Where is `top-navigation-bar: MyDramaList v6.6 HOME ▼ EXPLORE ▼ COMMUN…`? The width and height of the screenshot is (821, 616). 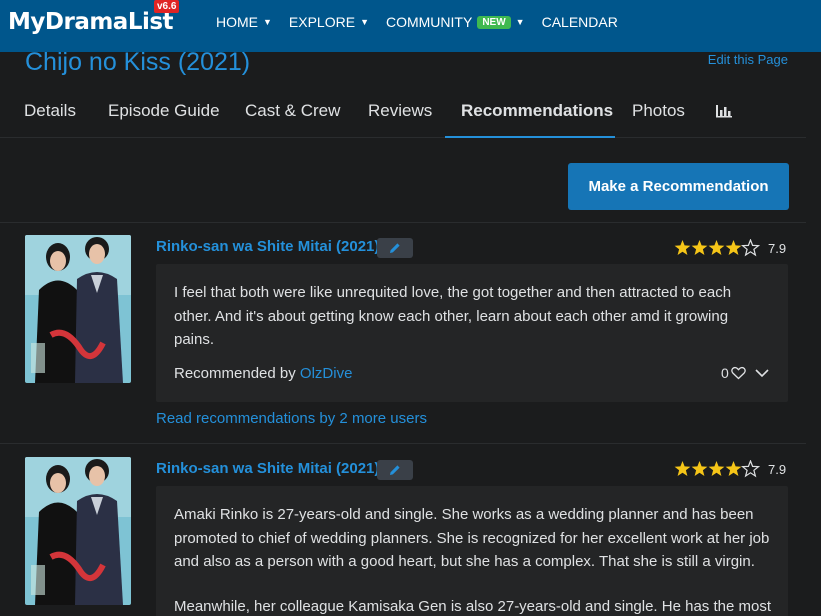
top-navigation-bar: MyDramaList v6.6 HOME ▼ EXPLORE ▼ COMMUN… is located at coordinates (410, 26).